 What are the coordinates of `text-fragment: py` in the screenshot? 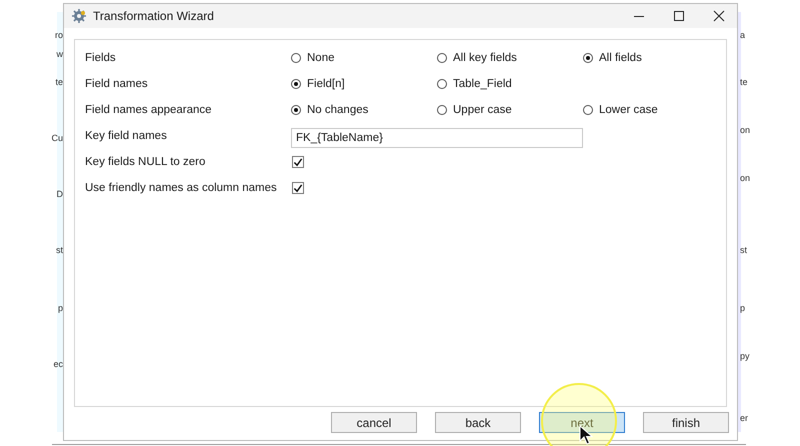 It's located at (745, 356).